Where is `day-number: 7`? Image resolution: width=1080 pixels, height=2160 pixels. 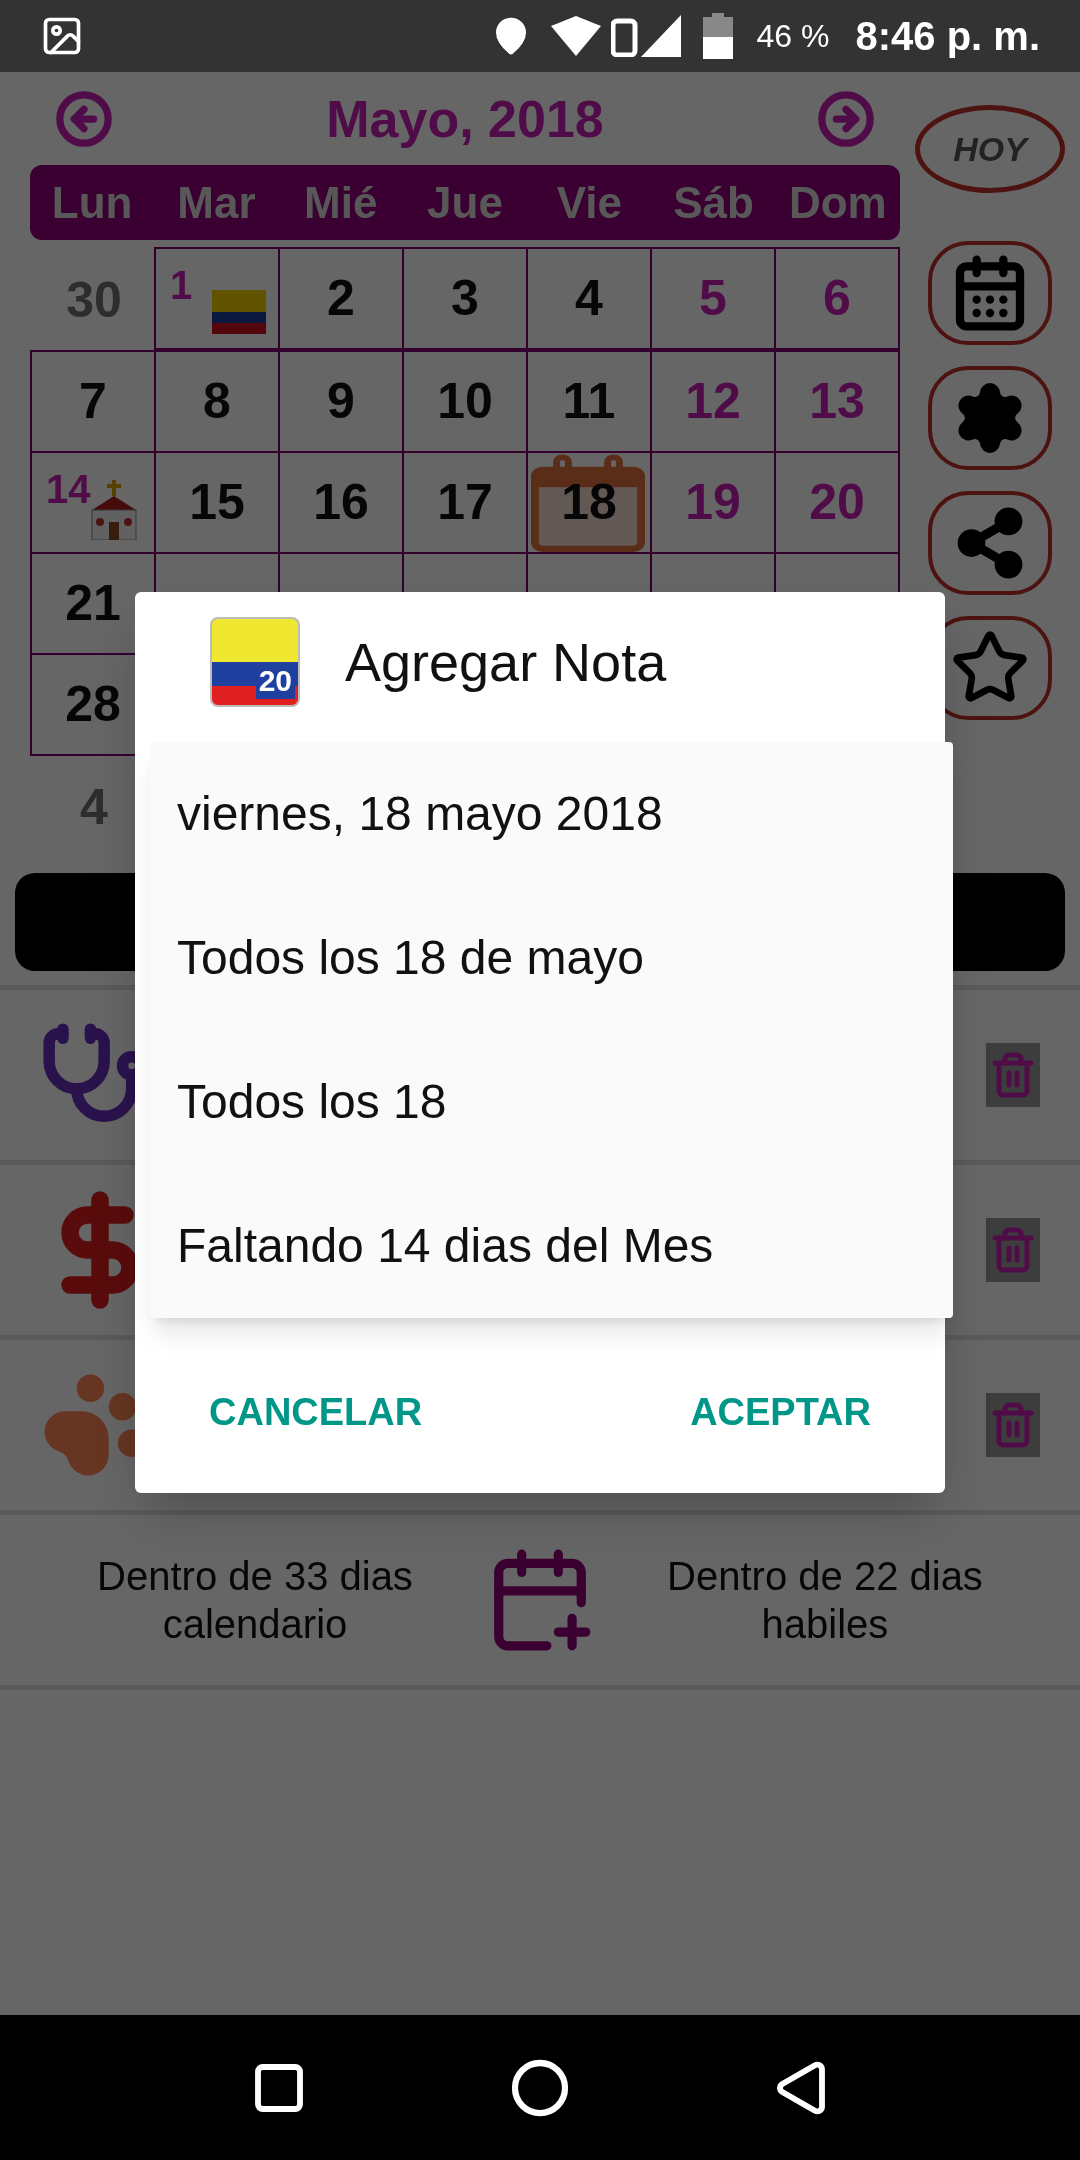
day-number: 7 is located at coordinates (93, 401).